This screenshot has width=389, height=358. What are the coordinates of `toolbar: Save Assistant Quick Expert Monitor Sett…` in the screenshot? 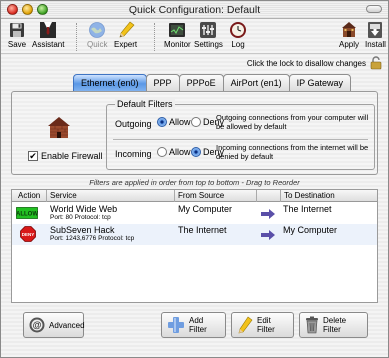 It's located at (194, 35).